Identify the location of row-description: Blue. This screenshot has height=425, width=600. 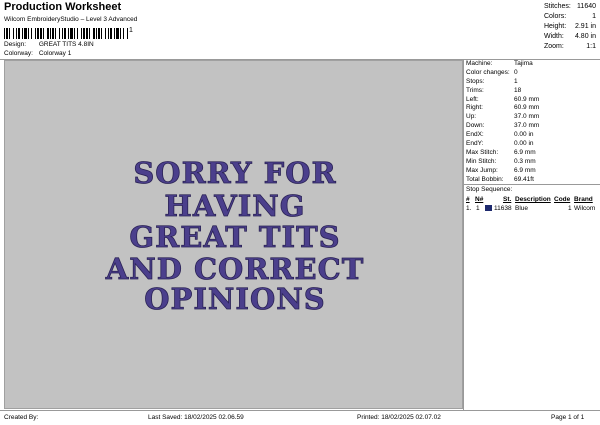
(522, 208).